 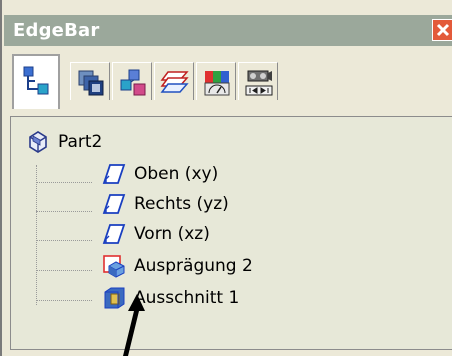 I want to click on tab-feature-tree, so click(x=36, y=81).